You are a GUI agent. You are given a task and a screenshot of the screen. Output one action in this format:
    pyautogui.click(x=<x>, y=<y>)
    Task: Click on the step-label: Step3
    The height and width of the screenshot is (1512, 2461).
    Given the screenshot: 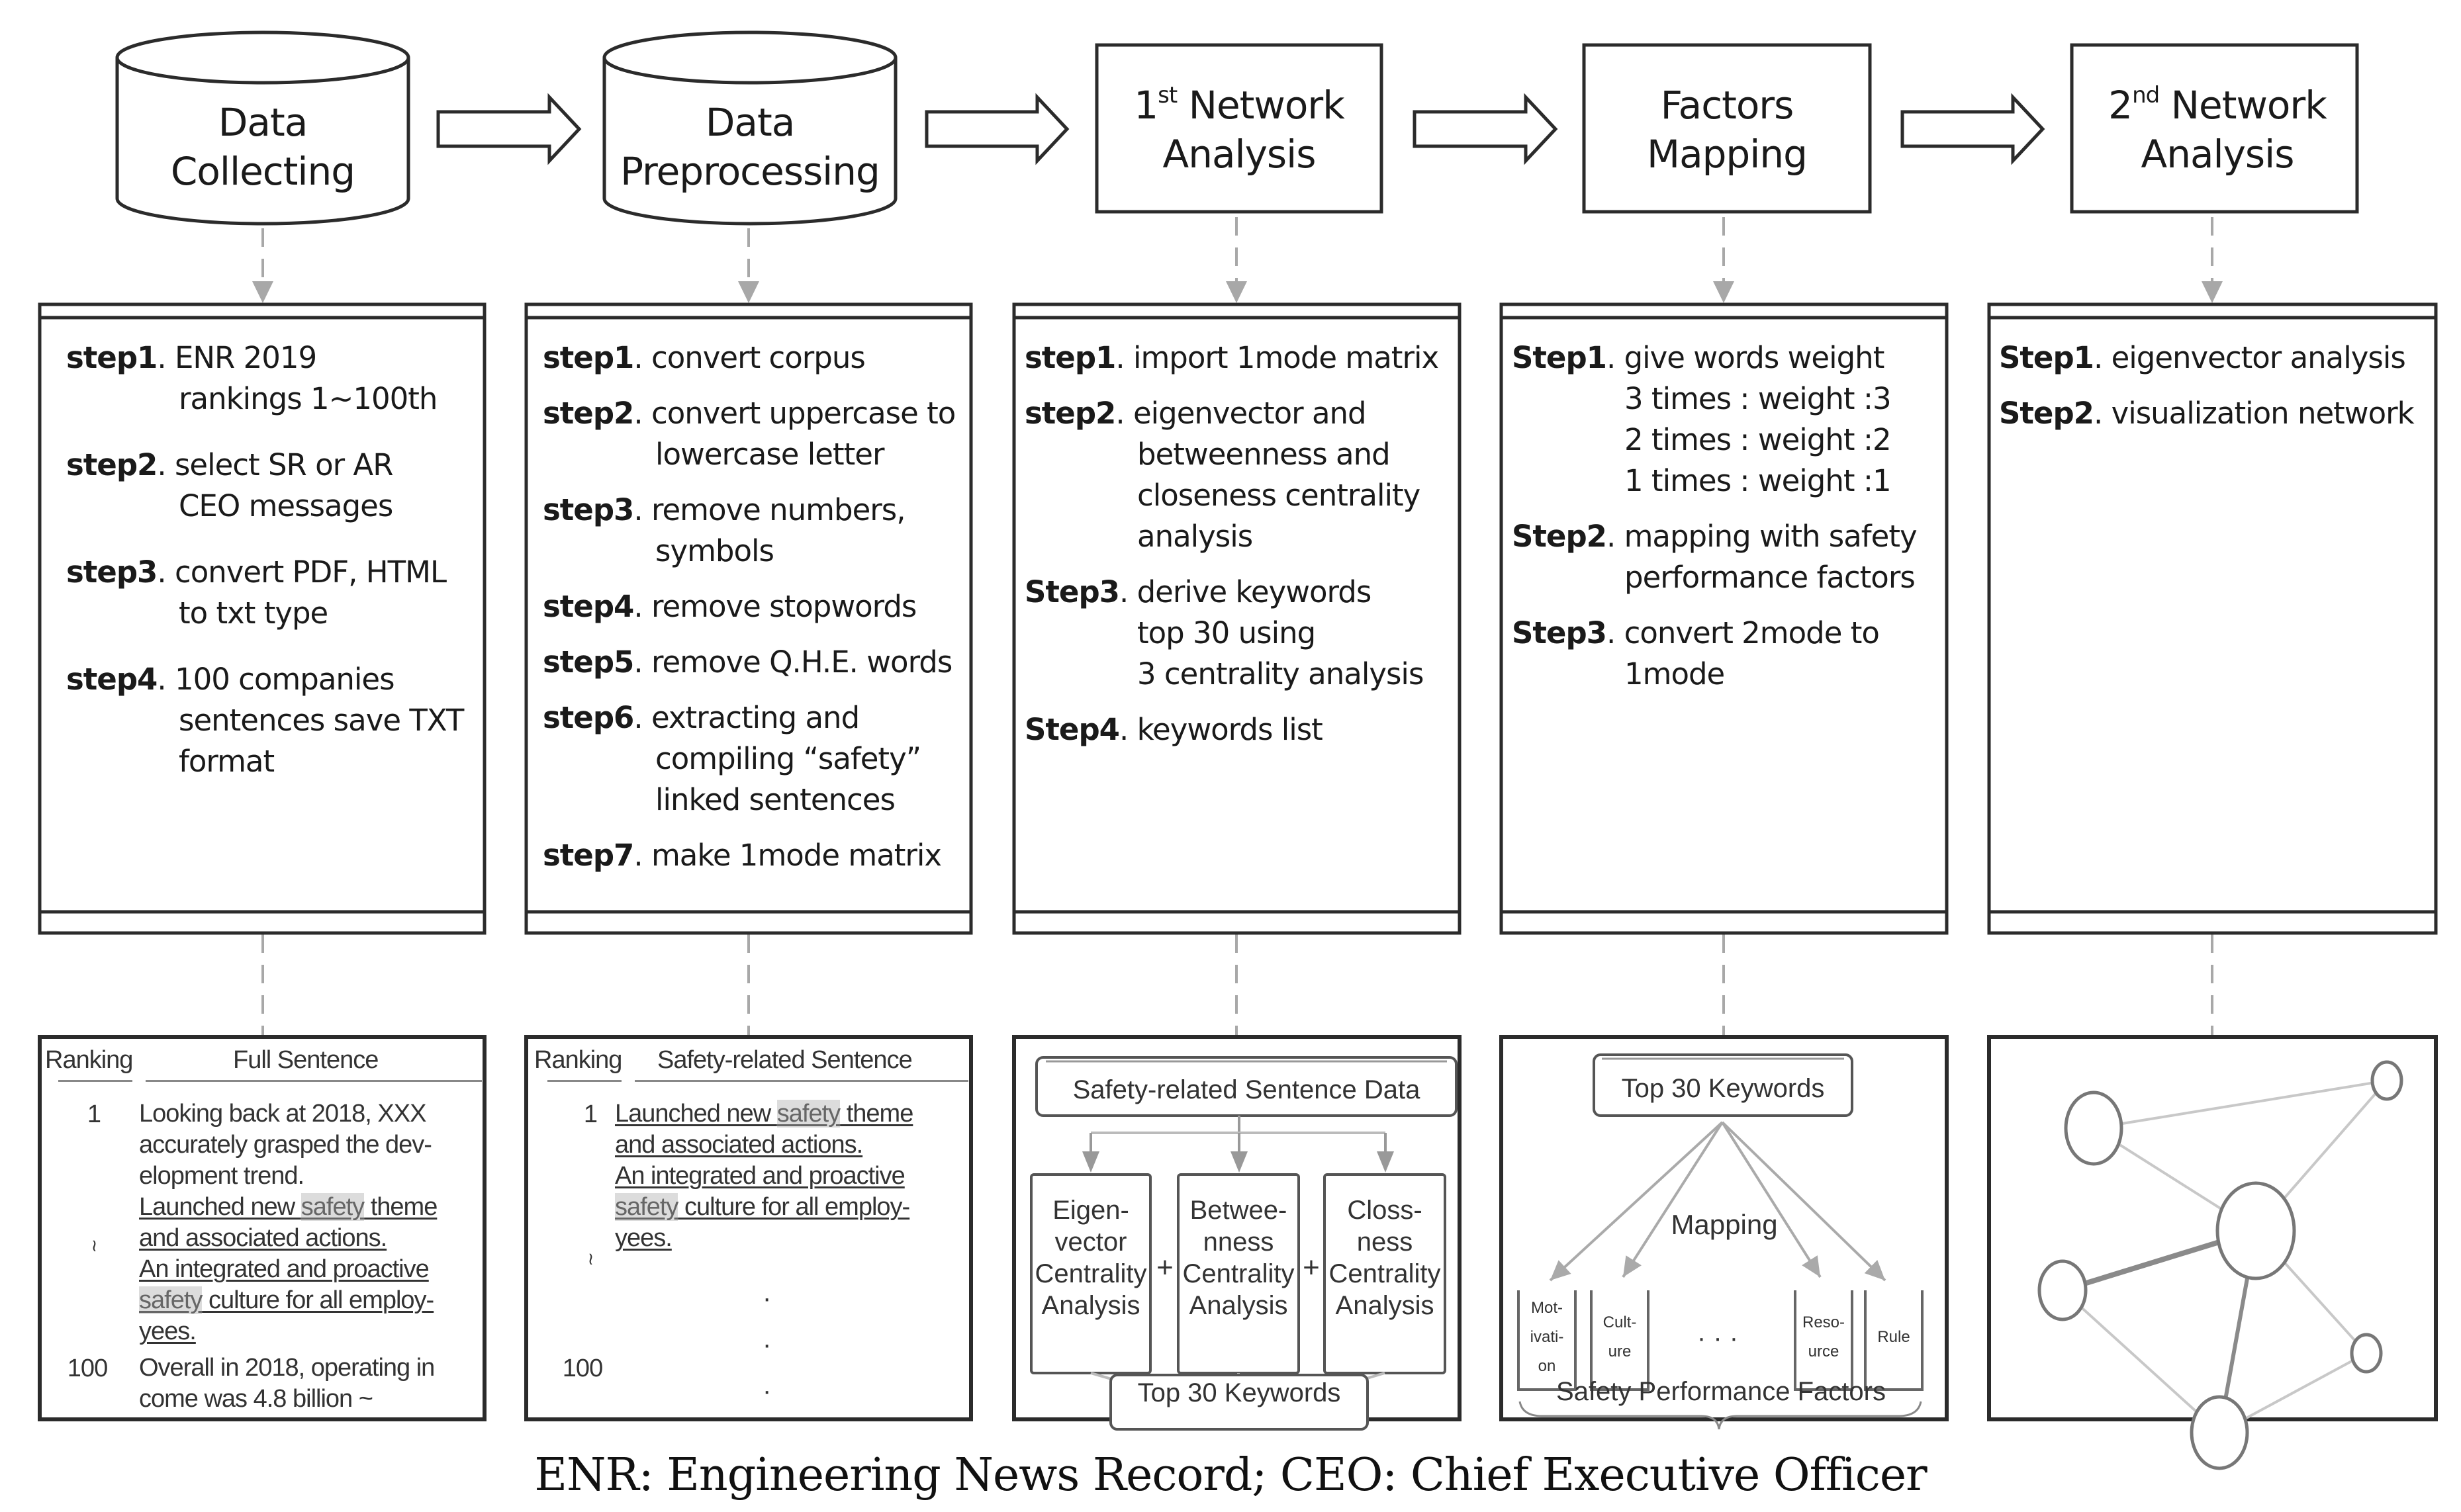 What is the action you would take?
    pyautogui.click(x=1559, y=632)
    